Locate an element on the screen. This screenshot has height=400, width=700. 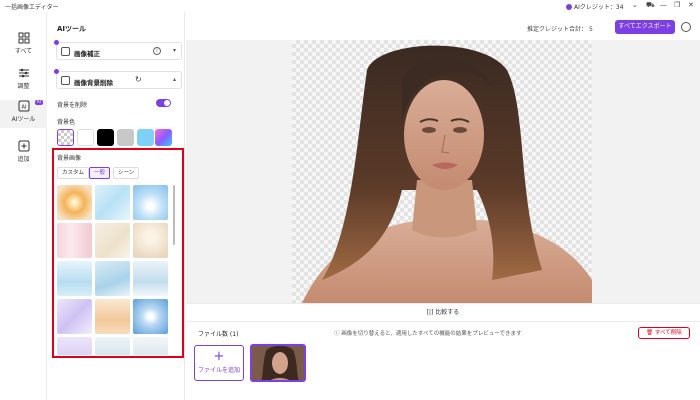
delete-all-button: 🗑 すべて削除 is located at coordinates (664, 333).